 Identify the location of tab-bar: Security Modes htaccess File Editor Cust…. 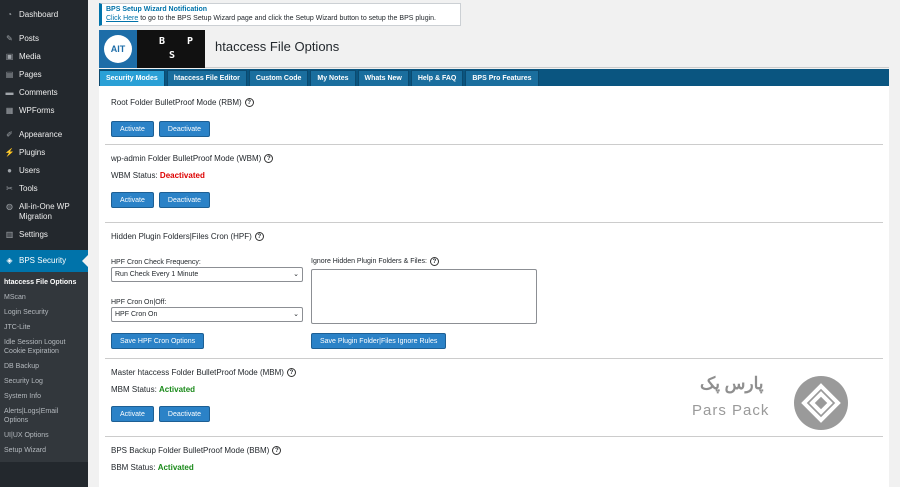
(494, 77).